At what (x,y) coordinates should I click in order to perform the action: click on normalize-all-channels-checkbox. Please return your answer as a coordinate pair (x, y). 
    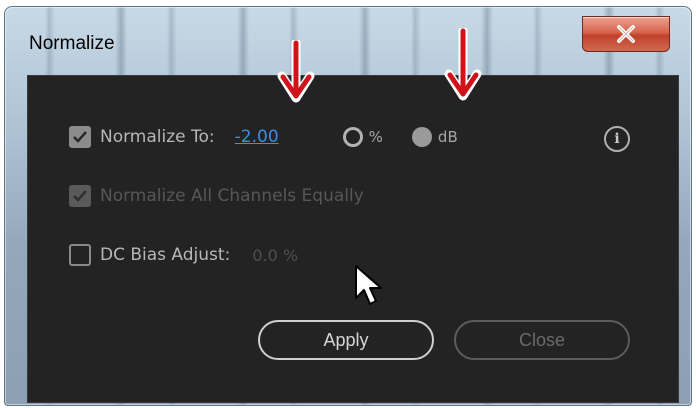
    Looking at the image, I should click on (80, 196).